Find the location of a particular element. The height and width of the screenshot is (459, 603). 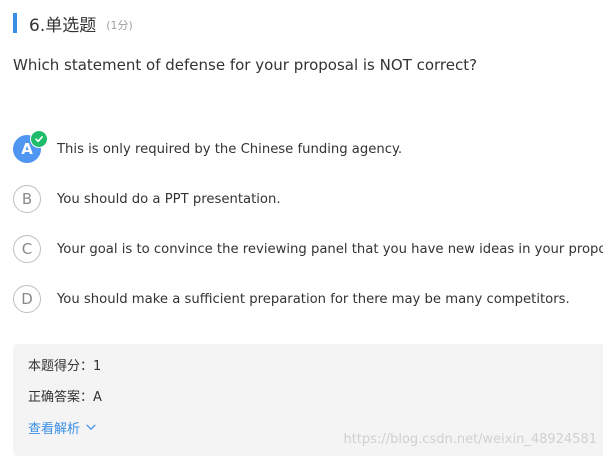

correct-check-icon is located at coordinates (39, 139).